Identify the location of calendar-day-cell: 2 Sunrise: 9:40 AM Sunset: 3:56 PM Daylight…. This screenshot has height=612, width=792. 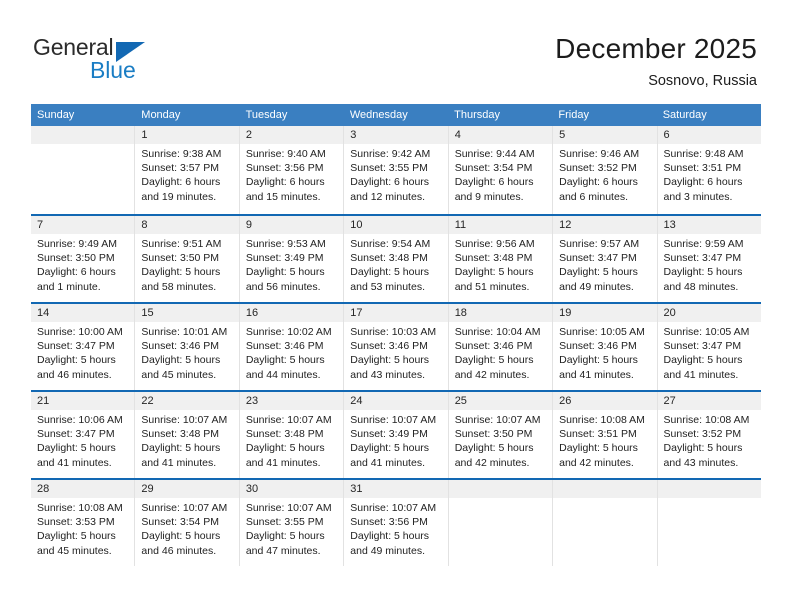
(291, 170).